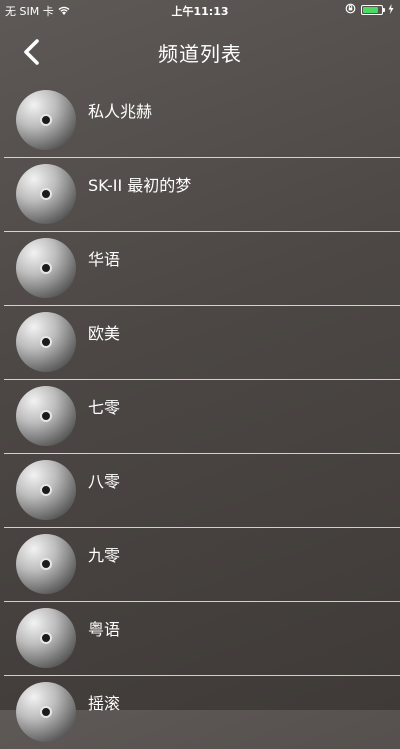 This screenshot has height=749, width=400. What do you see at coordinates (202, 639) in the screenshot?
I see `channel-item: 粤语` at bounding box center [202, 639].